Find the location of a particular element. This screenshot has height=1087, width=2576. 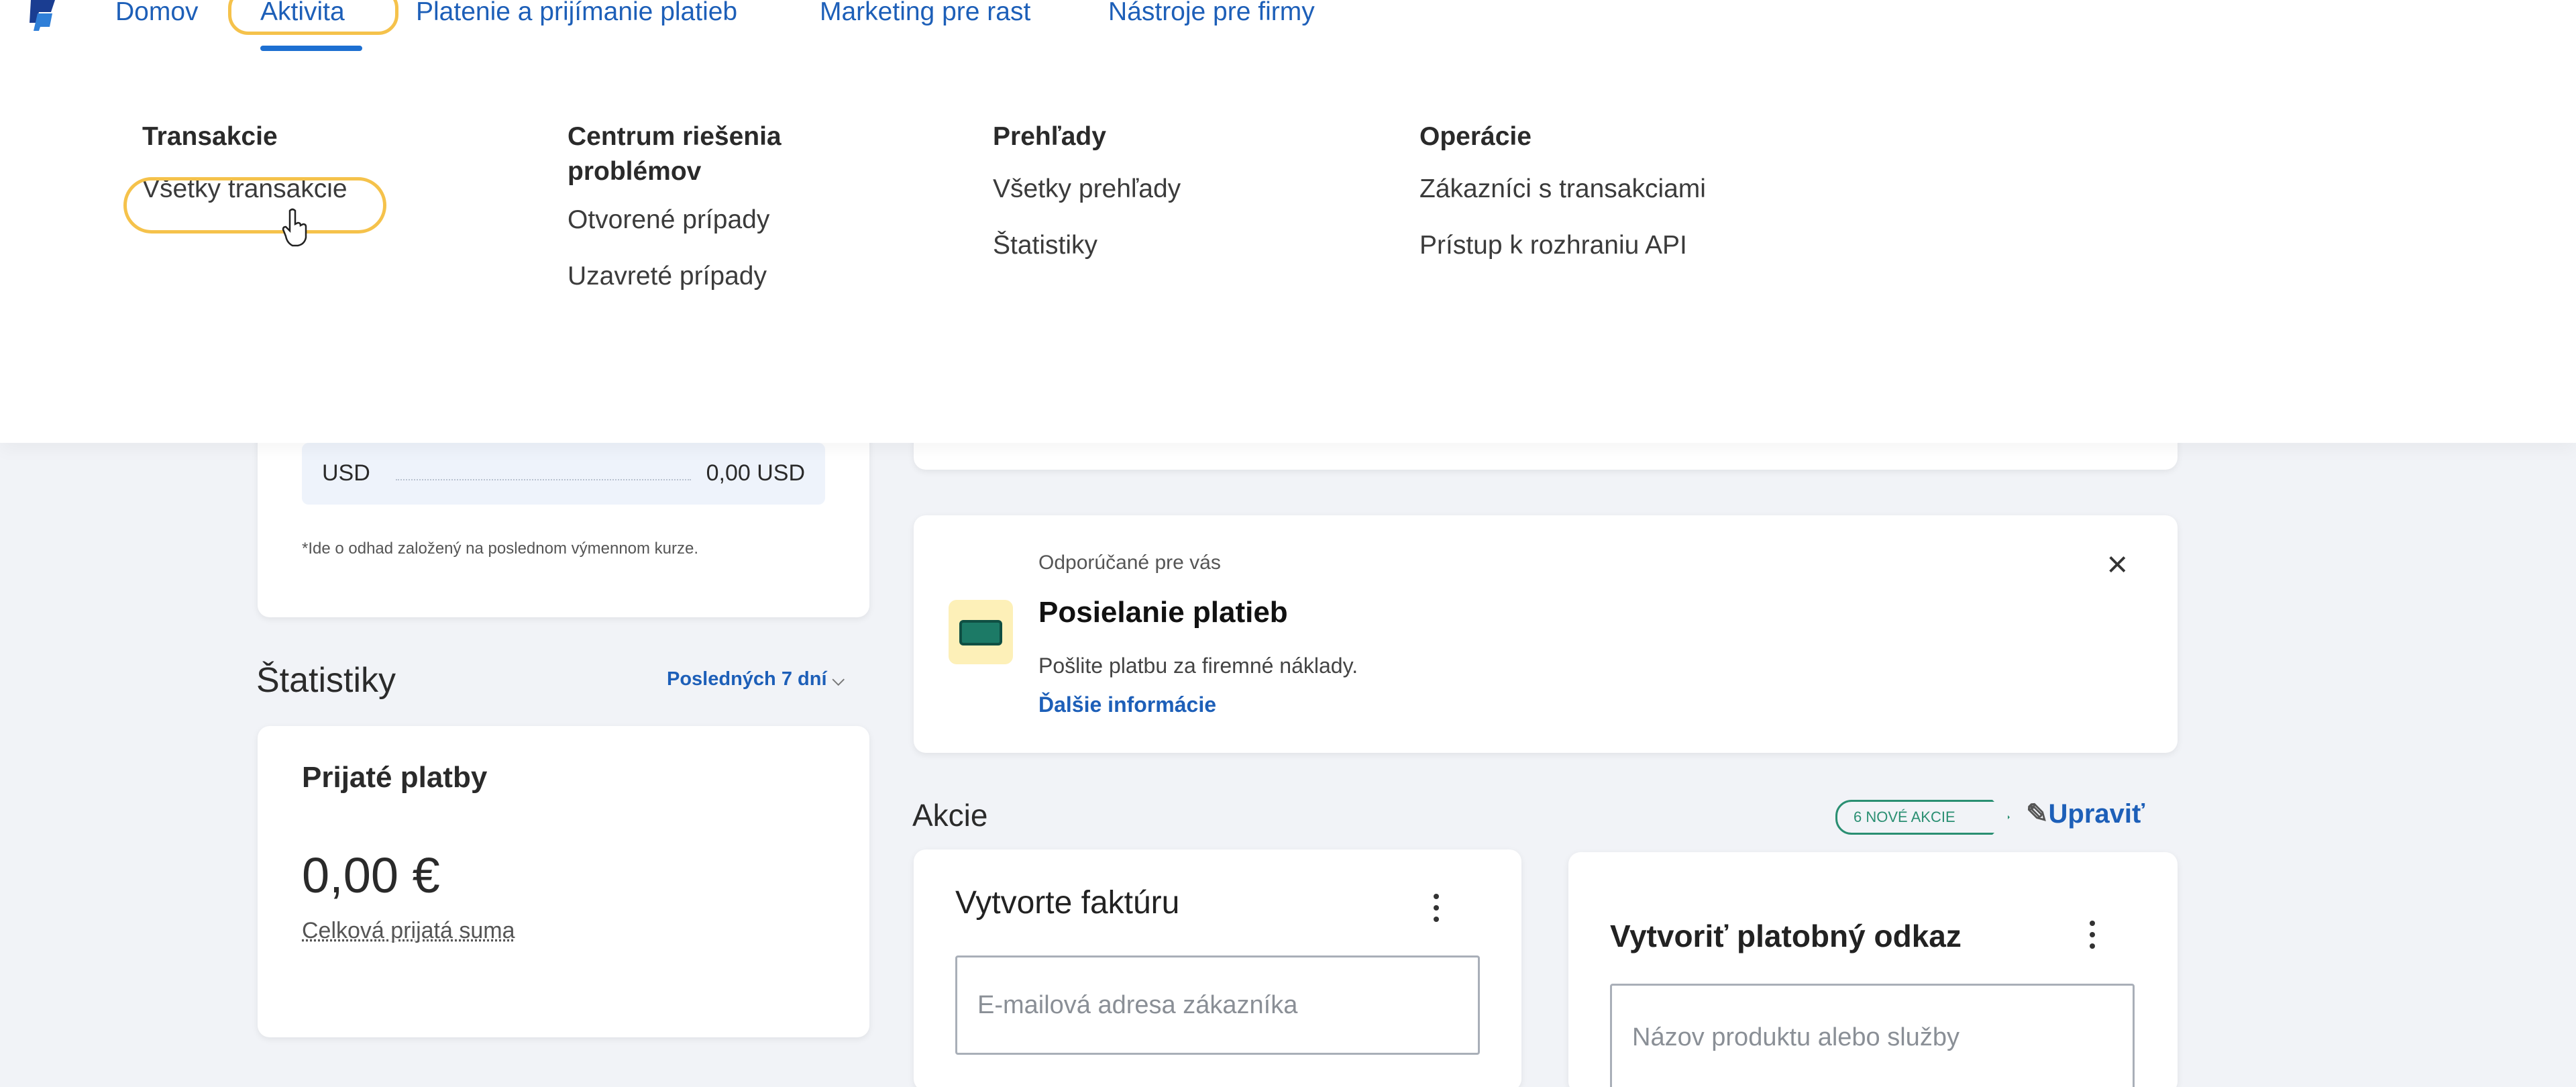

pencil-icon: ✎ is located at coordinates (2037, 814).